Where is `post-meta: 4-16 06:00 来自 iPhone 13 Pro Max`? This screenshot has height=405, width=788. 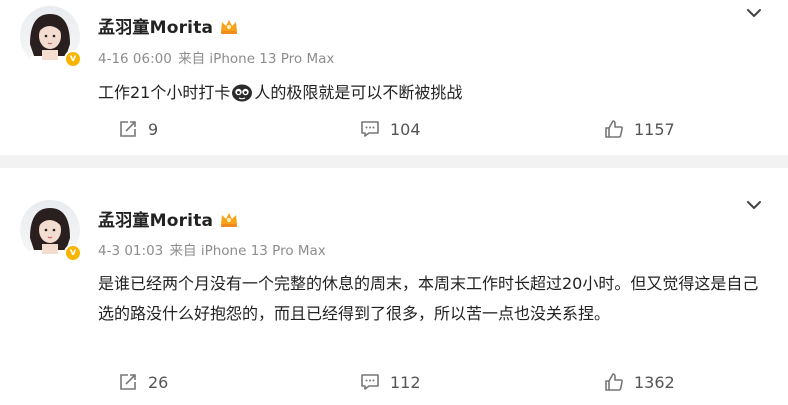
post-meta: 4-16 06:00 来自 iPhone 13 Pro Max is located at coordinates (217, 57).